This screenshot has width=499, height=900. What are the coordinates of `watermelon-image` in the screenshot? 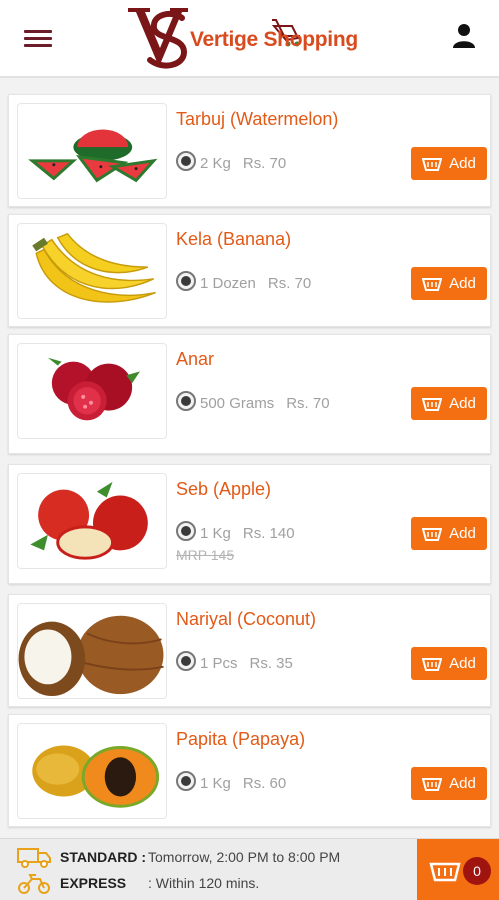 It's located at (92, 151).